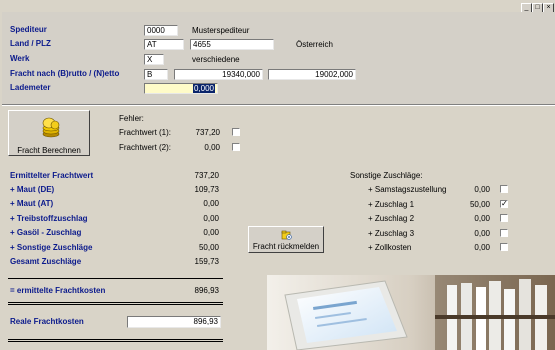 This screenshot has height=350, width=555. What do you see at coordinates (278, 105) in the screenshot?
I see `divider` at bounding box center [278, 105].